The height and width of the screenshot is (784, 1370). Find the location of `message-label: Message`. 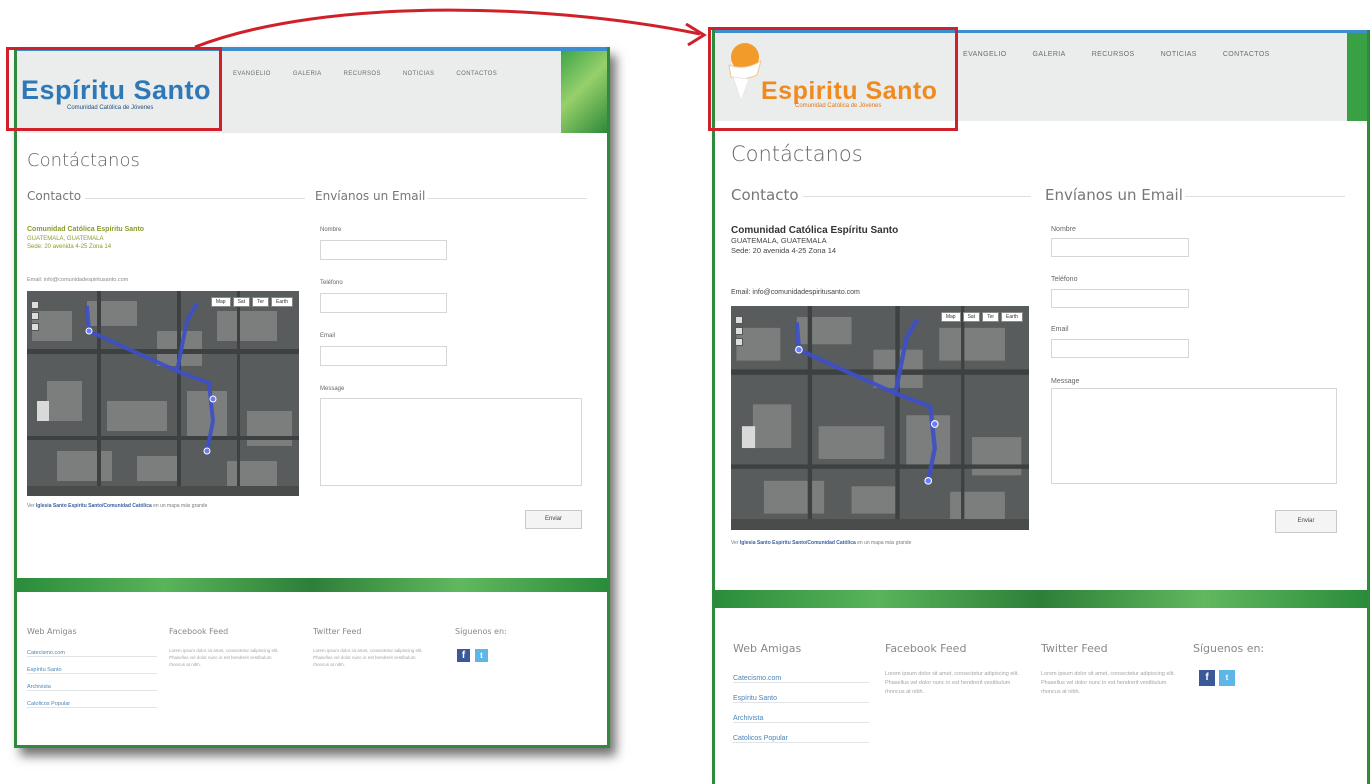

message-label: Message is located at coordinates (1065, 381).